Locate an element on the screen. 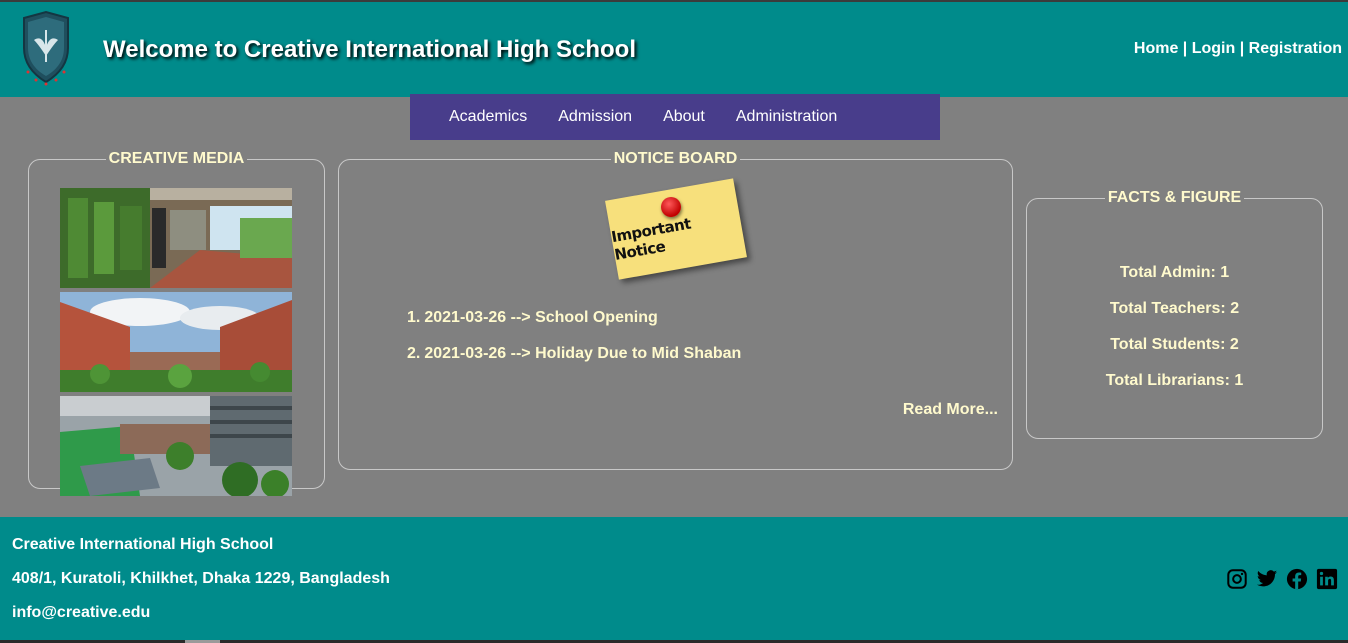  footer-email: info@creative.edu is located at coordinates (81, 613).